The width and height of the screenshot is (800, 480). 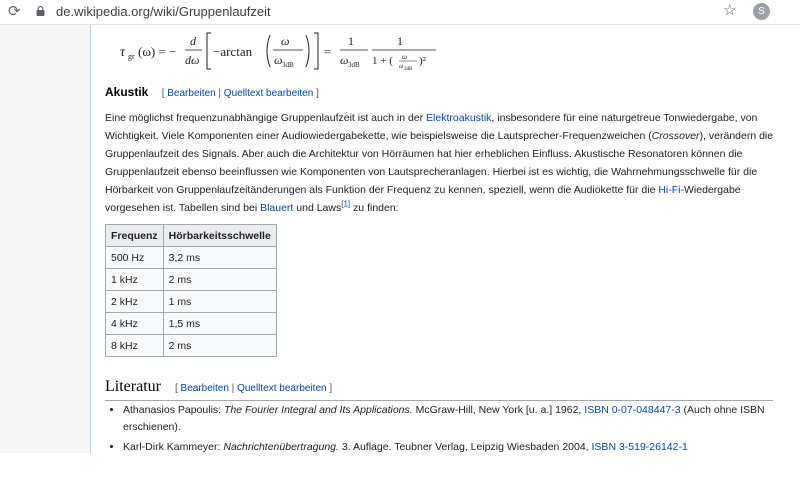 What do you see at coordinates (134, 301) in the screenshot?
I see `table-cell-frequency: 2 kHz` at bounding box center [134, 301].